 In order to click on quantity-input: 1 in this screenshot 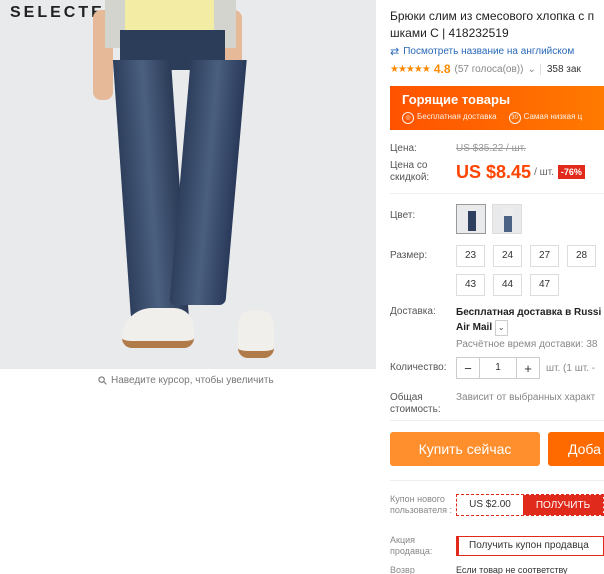, I will do `click(498, 368)`.